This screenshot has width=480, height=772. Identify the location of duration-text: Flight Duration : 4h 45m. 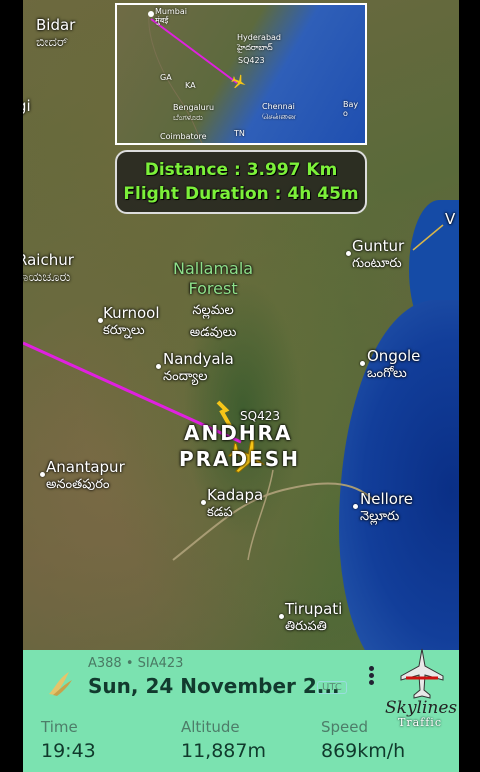
(241, 194).